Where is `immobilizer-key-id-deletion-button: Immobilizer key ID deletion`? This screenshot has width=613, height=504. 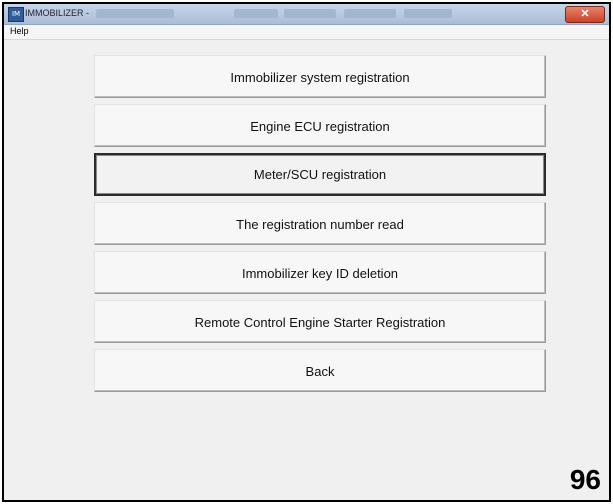
immobilizer-key-id-deletion-button: Immobilizer key ID deletion is located at coordinates (320, 272).